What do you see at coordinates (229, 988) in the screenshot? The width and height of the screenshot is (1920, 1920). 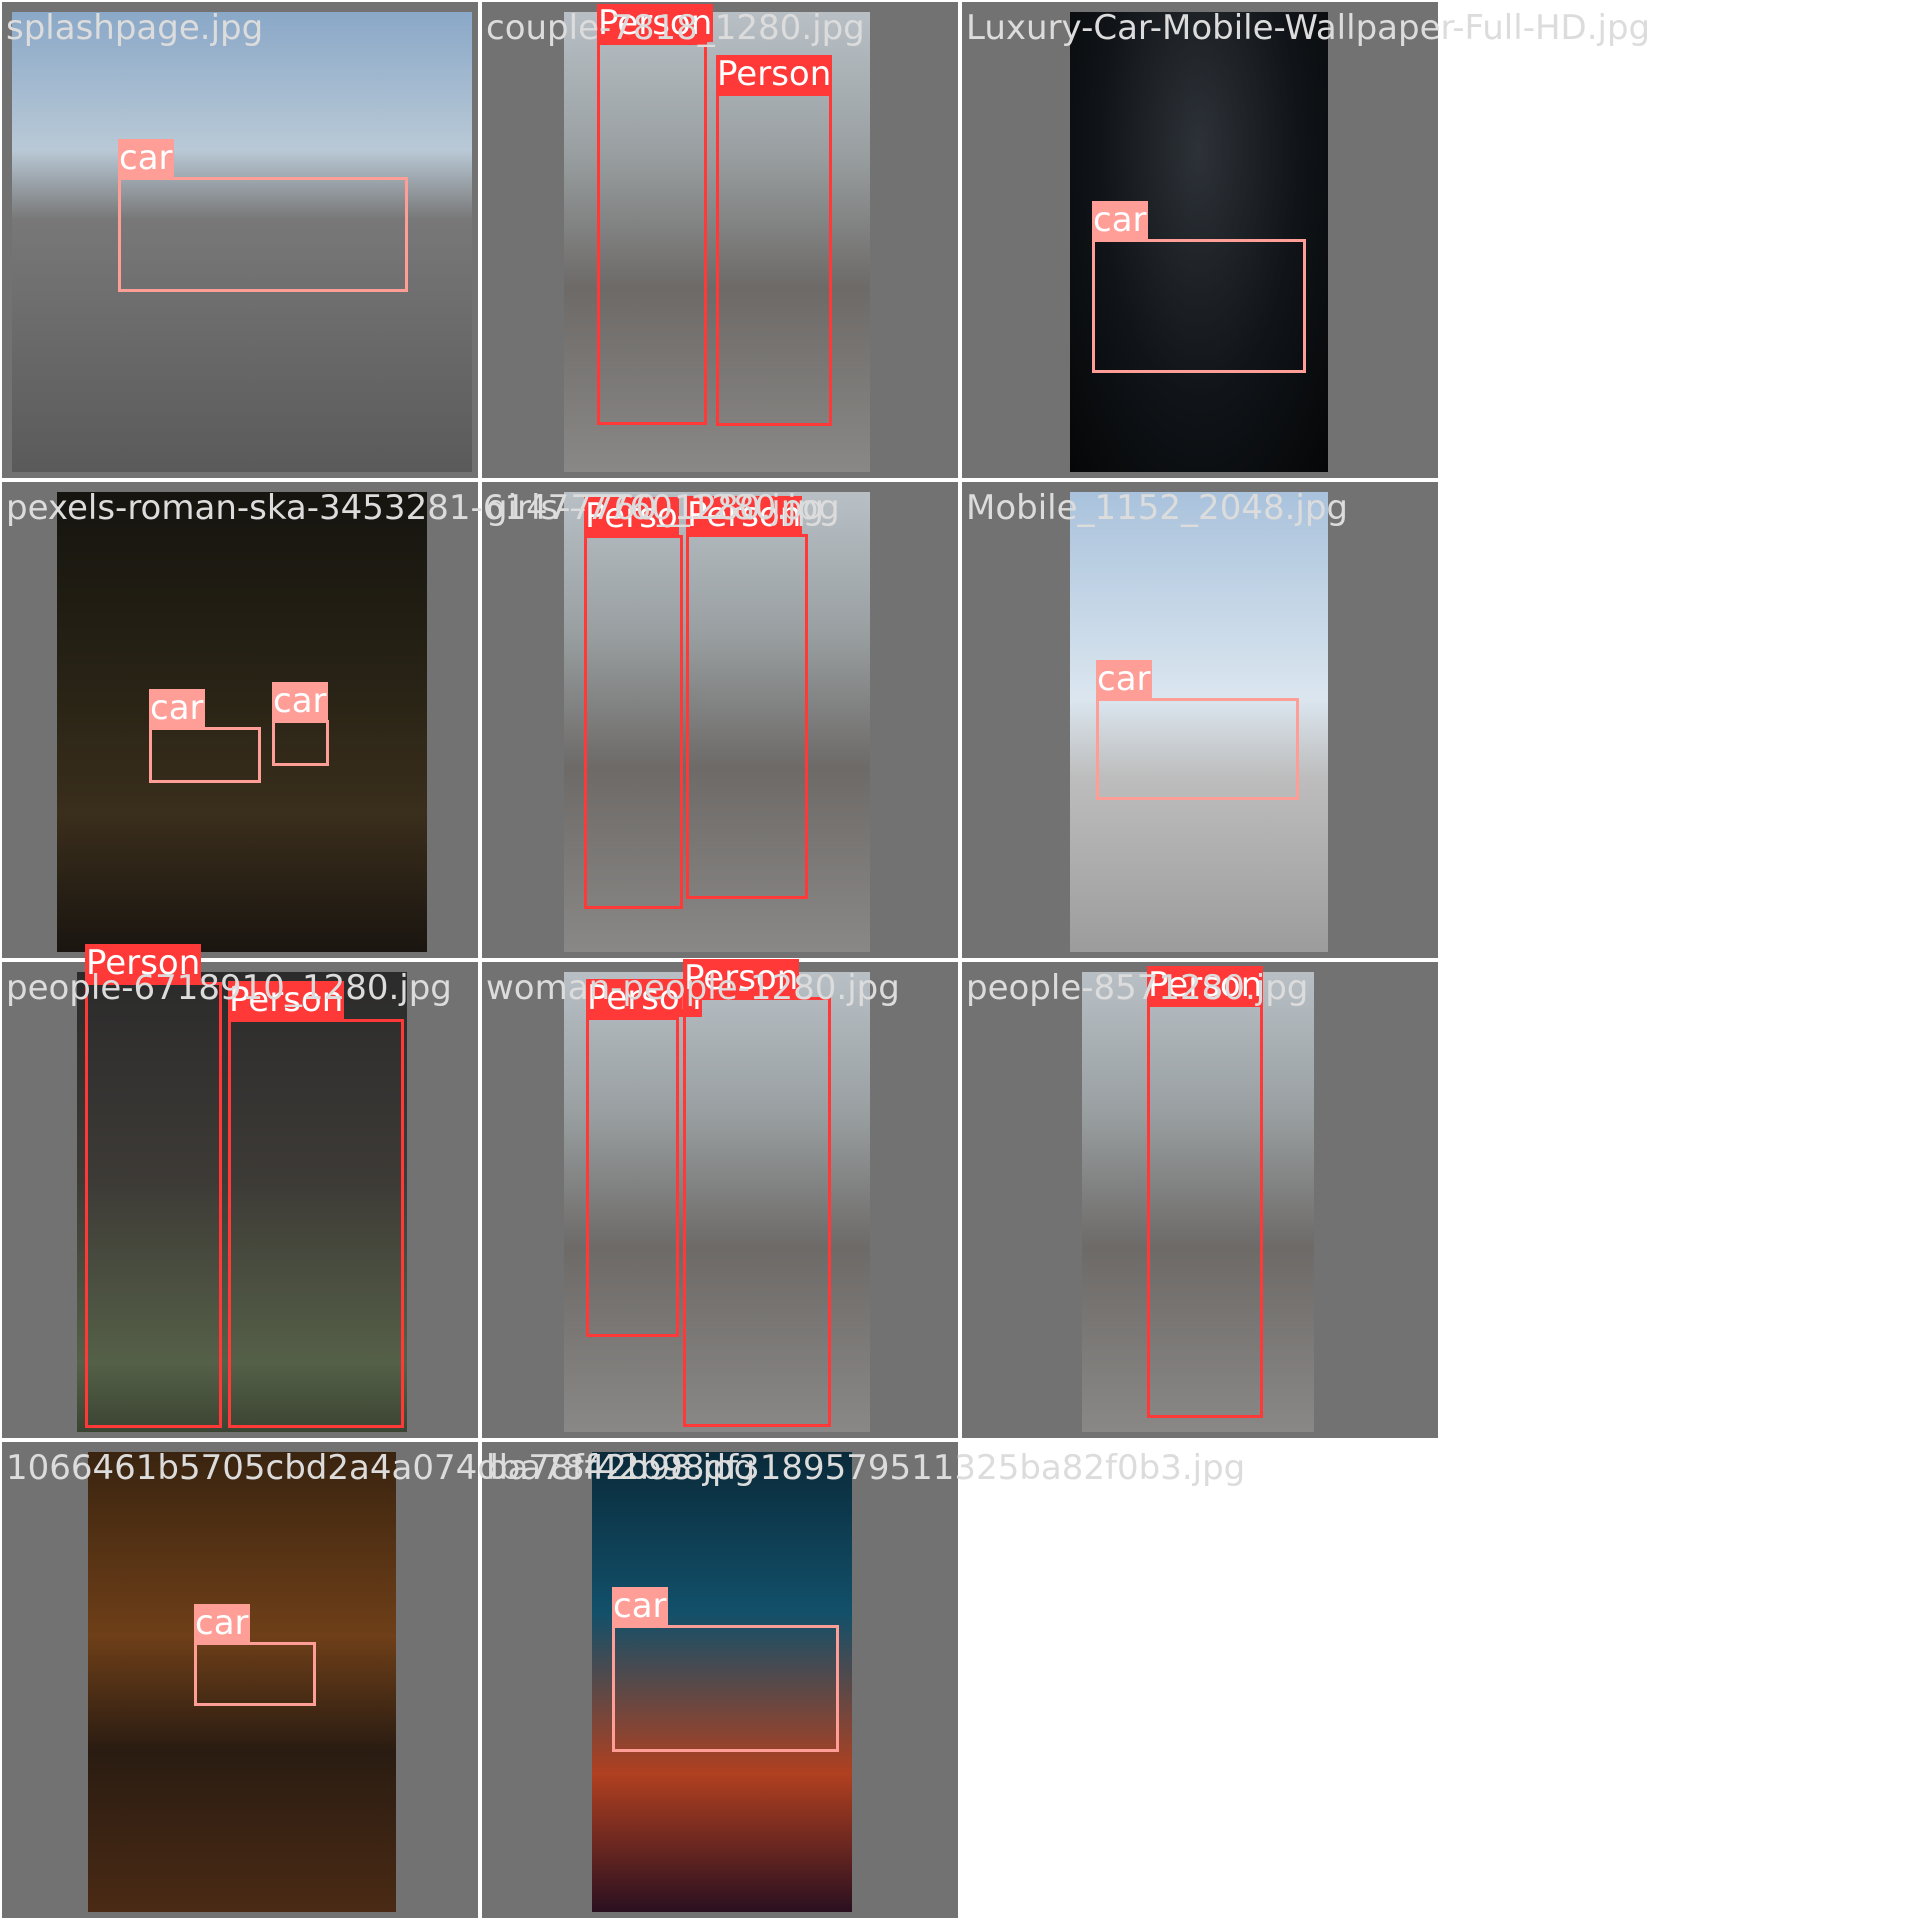 I see `image-filename: people-6718910_1280.jpg` at bounding box center [229, 988].